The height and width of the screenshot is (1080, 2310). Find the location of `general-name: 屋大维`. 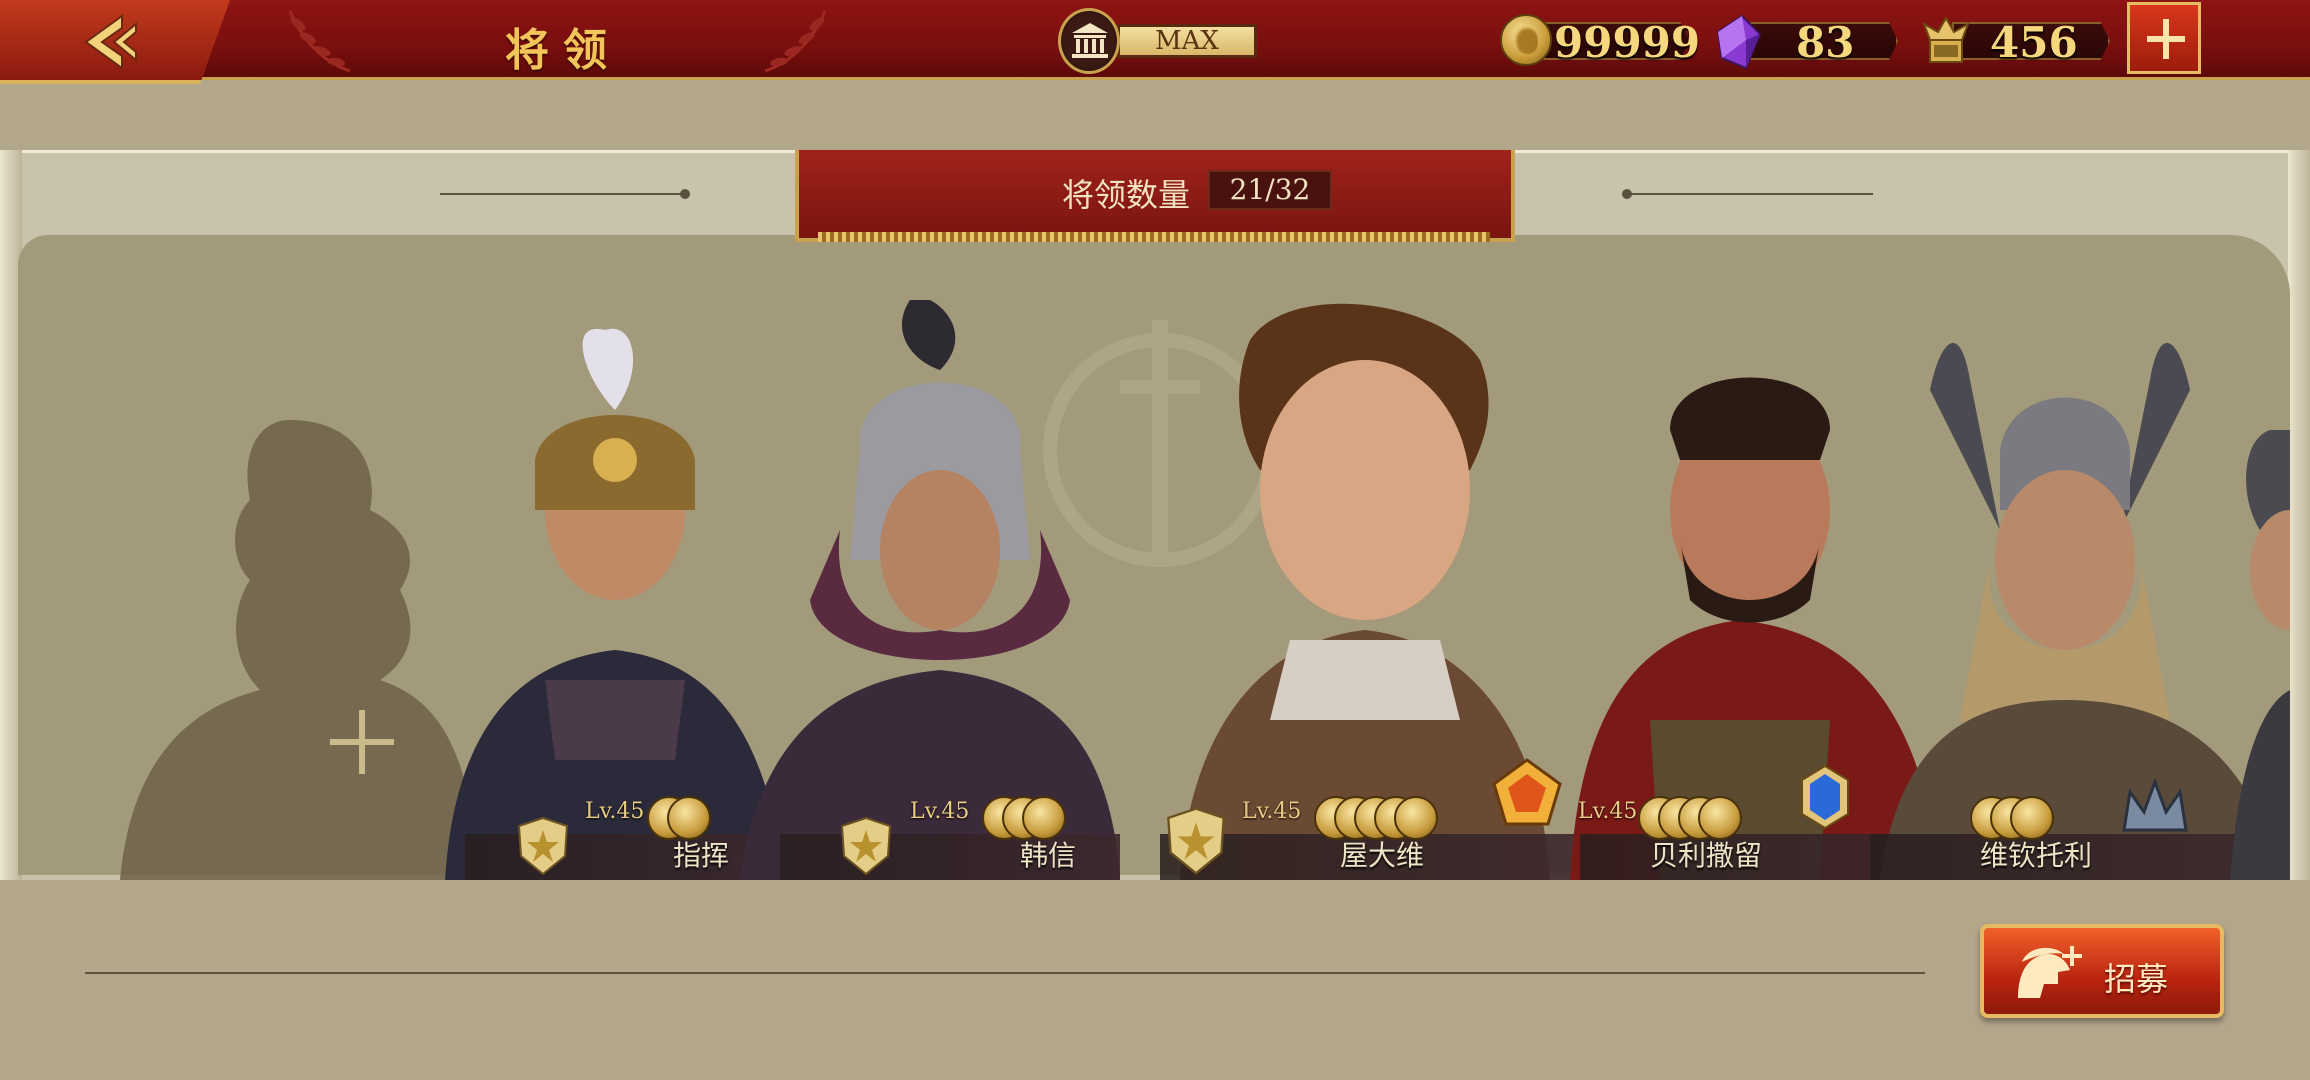

general-name: 屋大维 is located at coordinates (1382, 855).